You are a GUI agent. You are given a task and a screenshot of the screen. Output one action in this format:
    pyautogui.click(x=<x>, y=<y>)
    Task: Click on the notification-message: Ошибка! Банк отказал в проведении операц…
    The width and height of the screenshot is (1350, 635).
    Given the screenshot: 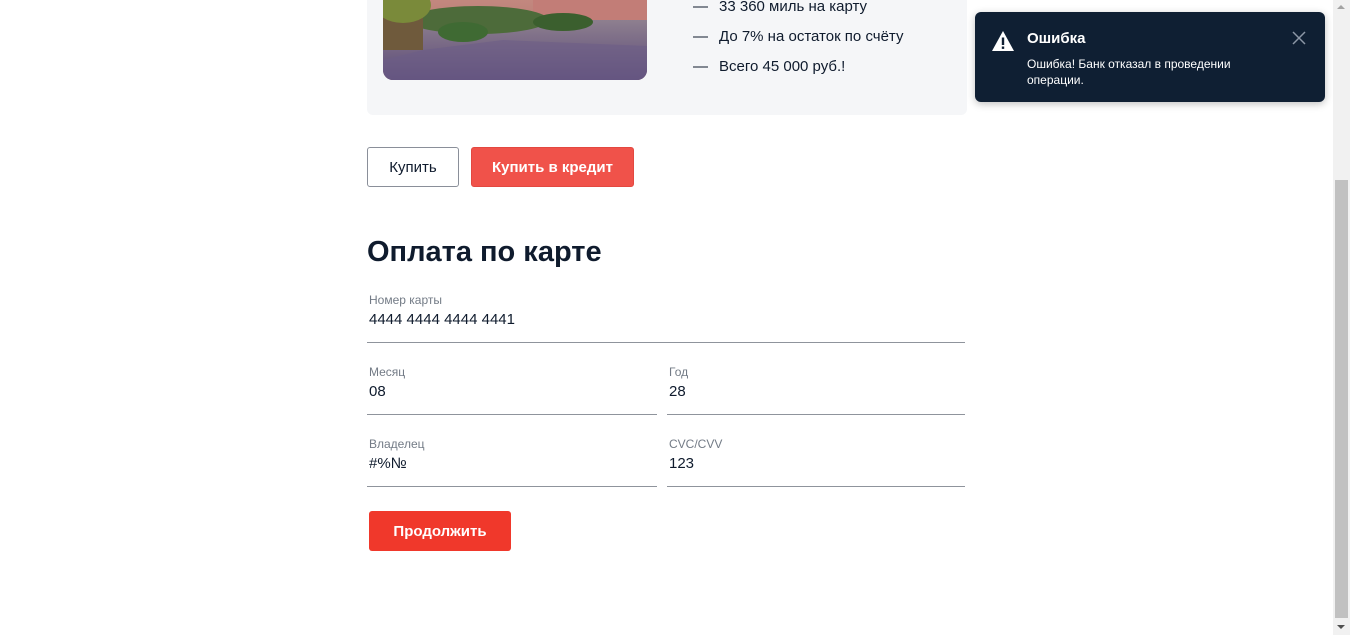 What is the action you would take?
    pyautogui.click(x=1129, y=72)
    